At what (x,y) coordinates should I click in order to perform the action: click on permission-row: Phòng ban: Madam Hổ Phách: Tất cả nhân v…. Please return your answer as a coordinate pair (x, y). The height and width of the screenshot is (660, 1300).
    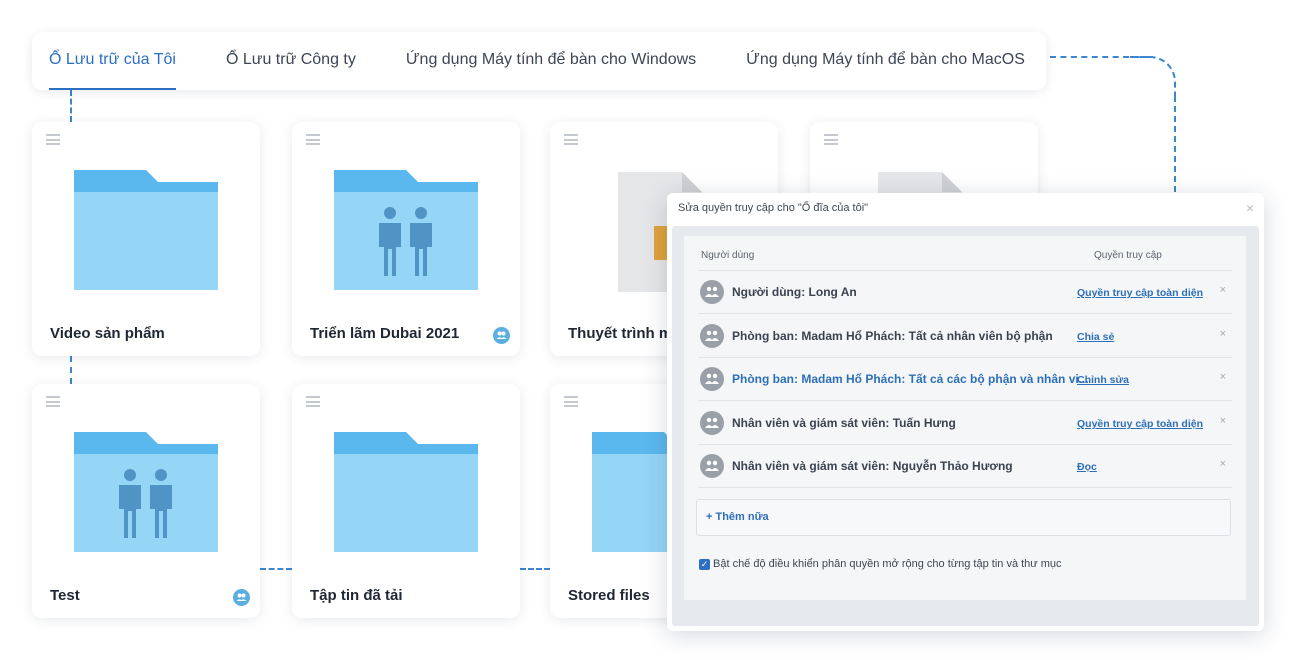
    Looking at the image, I should click on (965, 336).